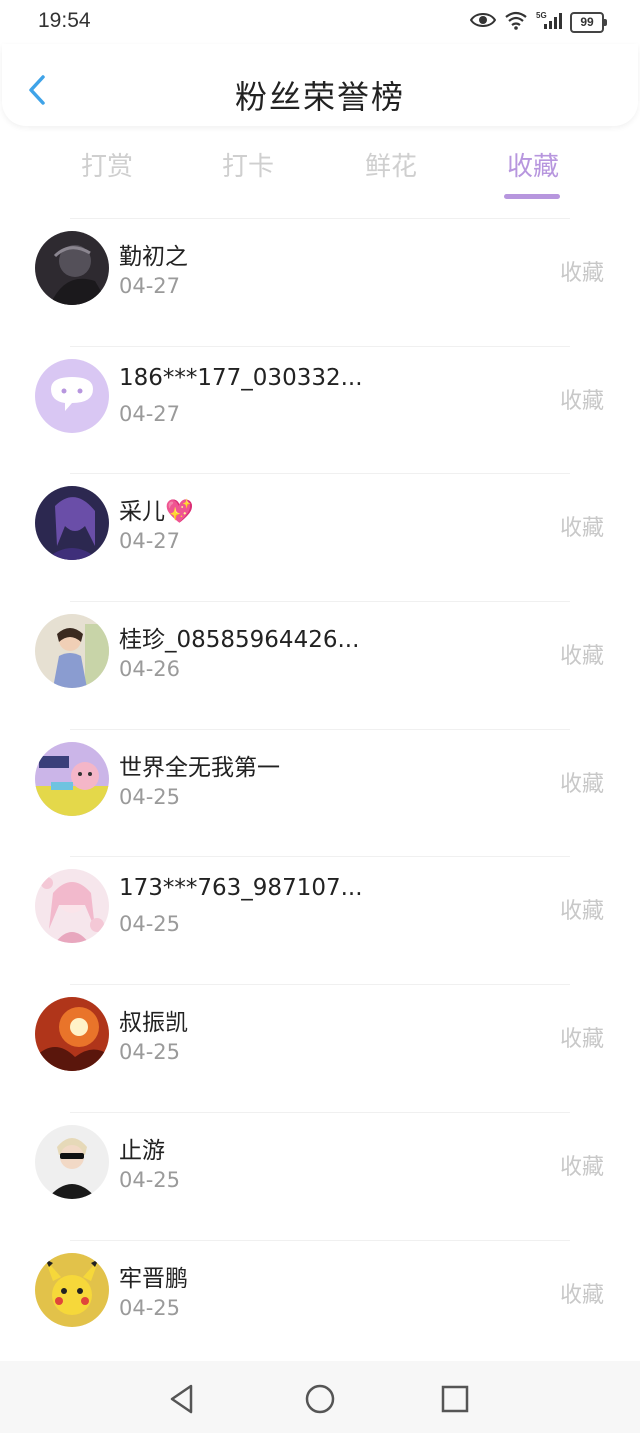 The height and width of the screenshot is (1433, 640). I want to click on system-nav-bar, so click(320, 1397).